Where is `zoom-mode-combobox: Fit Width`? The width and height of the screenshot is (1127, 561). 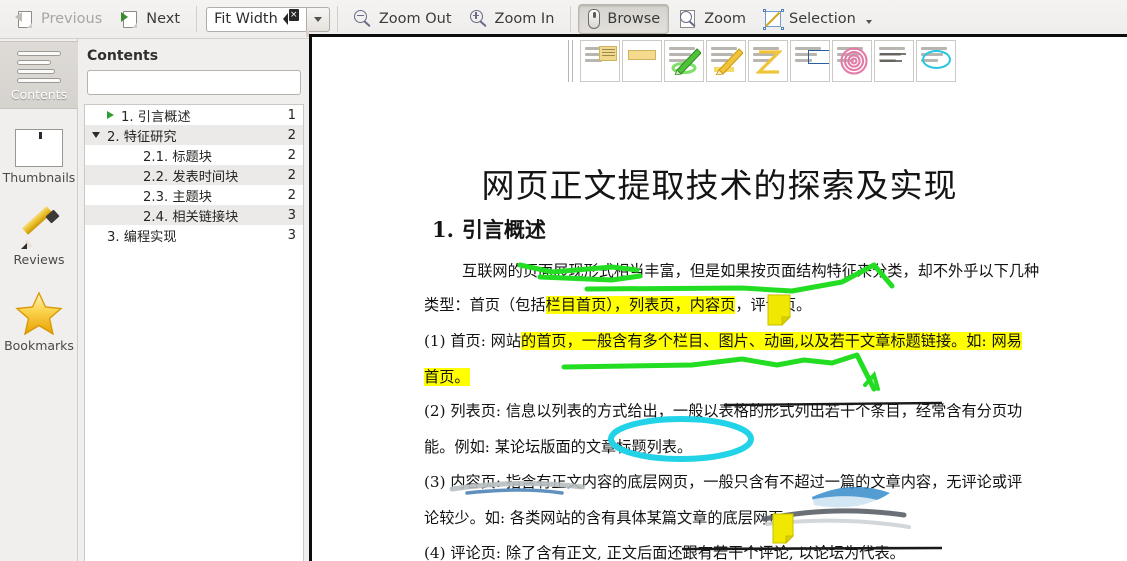
zoom-mode-combobox: Fit Width is located at coordinates (268, 19).